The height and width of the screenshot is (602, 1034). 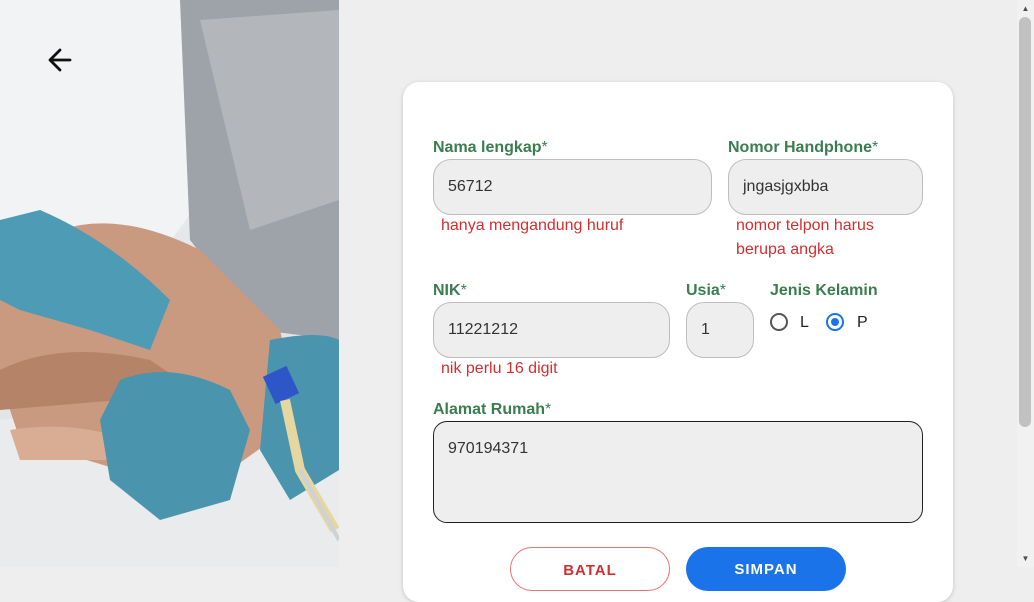 What do you see at coordinates (803, 147) in the screenshot?
I see `phone-label: Nomor Handphone*` at bounding box center [803, 147].